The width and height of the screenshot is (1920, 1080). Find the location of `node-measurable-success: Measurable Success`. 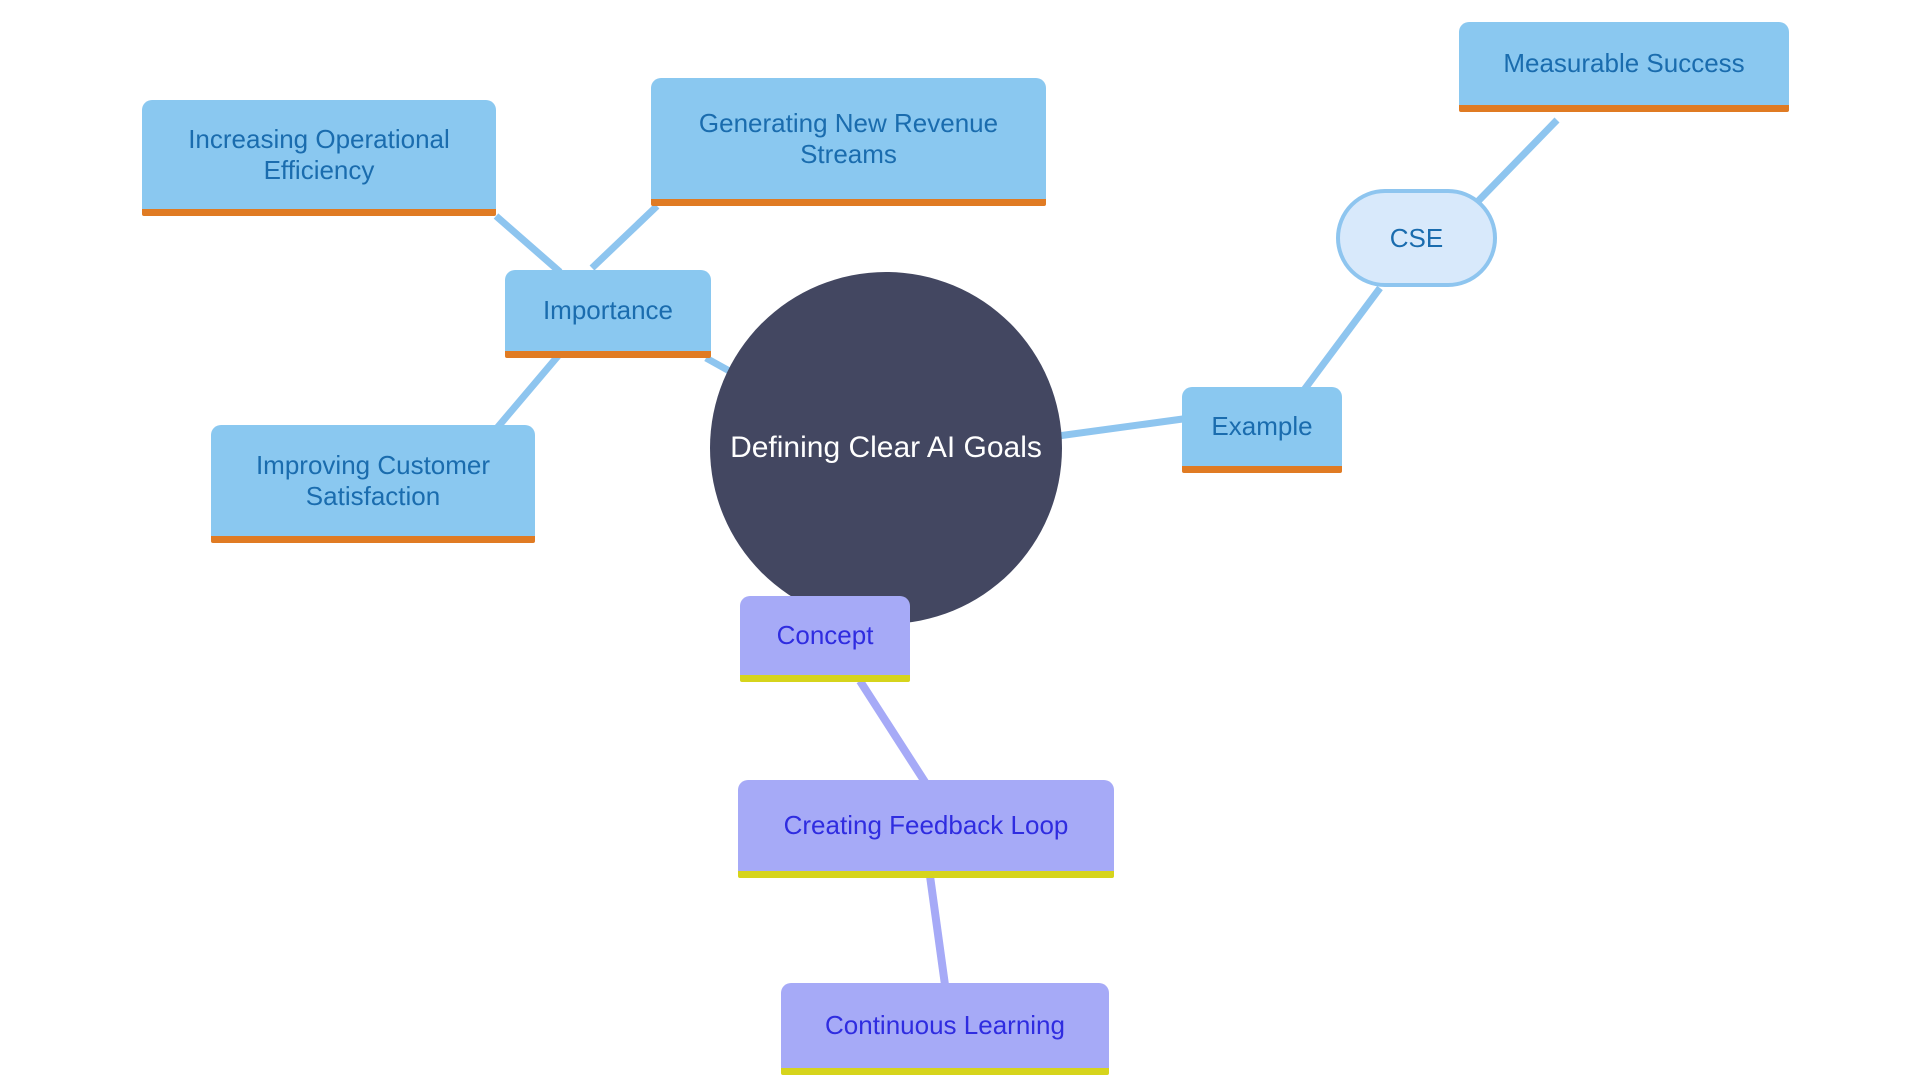

node-measurable-success: Measurable Success is located at coordinates (1624, 67).